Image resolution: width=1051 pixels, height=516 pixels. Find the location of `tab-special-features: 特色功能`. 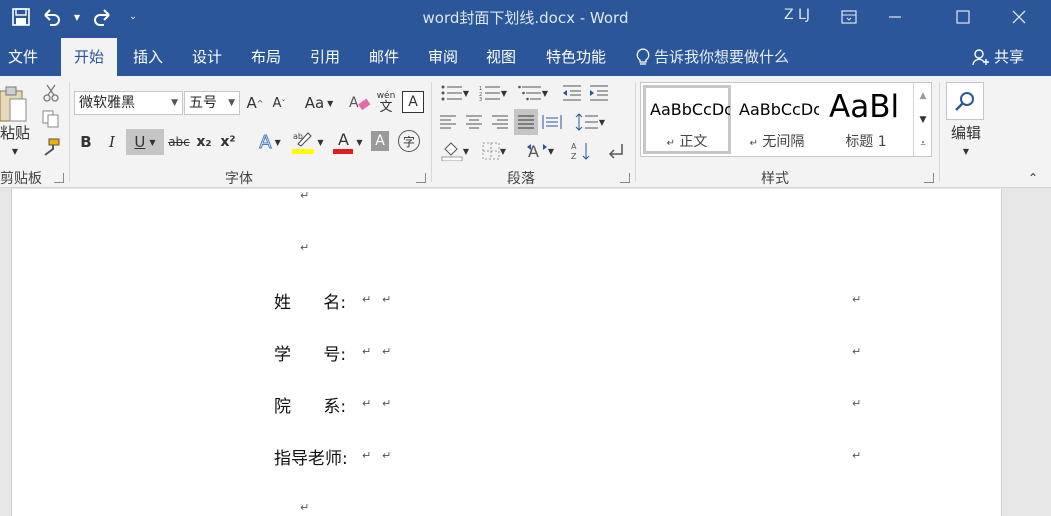

tab-special-features: 特色功能 is located at coordinates (576, 57).